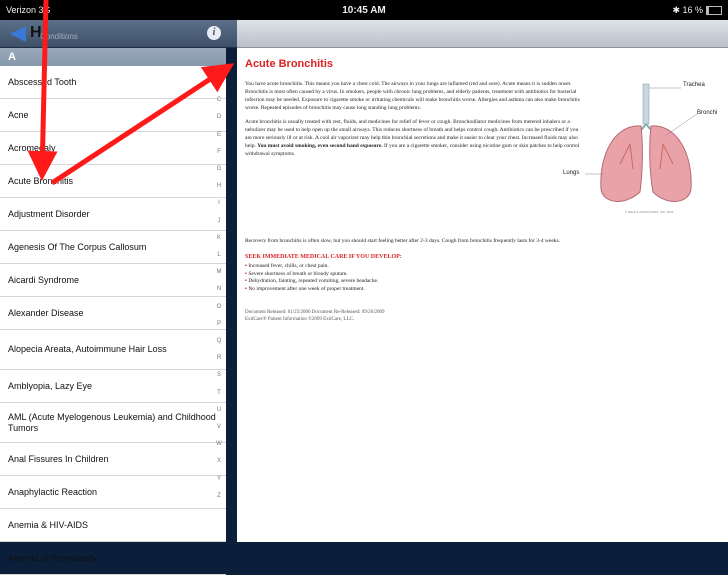 The image size is (728, 575). Describe the element at coordinates (707, 113) in the screenshot. I see `bronchi-label: Bronchi` at that location.